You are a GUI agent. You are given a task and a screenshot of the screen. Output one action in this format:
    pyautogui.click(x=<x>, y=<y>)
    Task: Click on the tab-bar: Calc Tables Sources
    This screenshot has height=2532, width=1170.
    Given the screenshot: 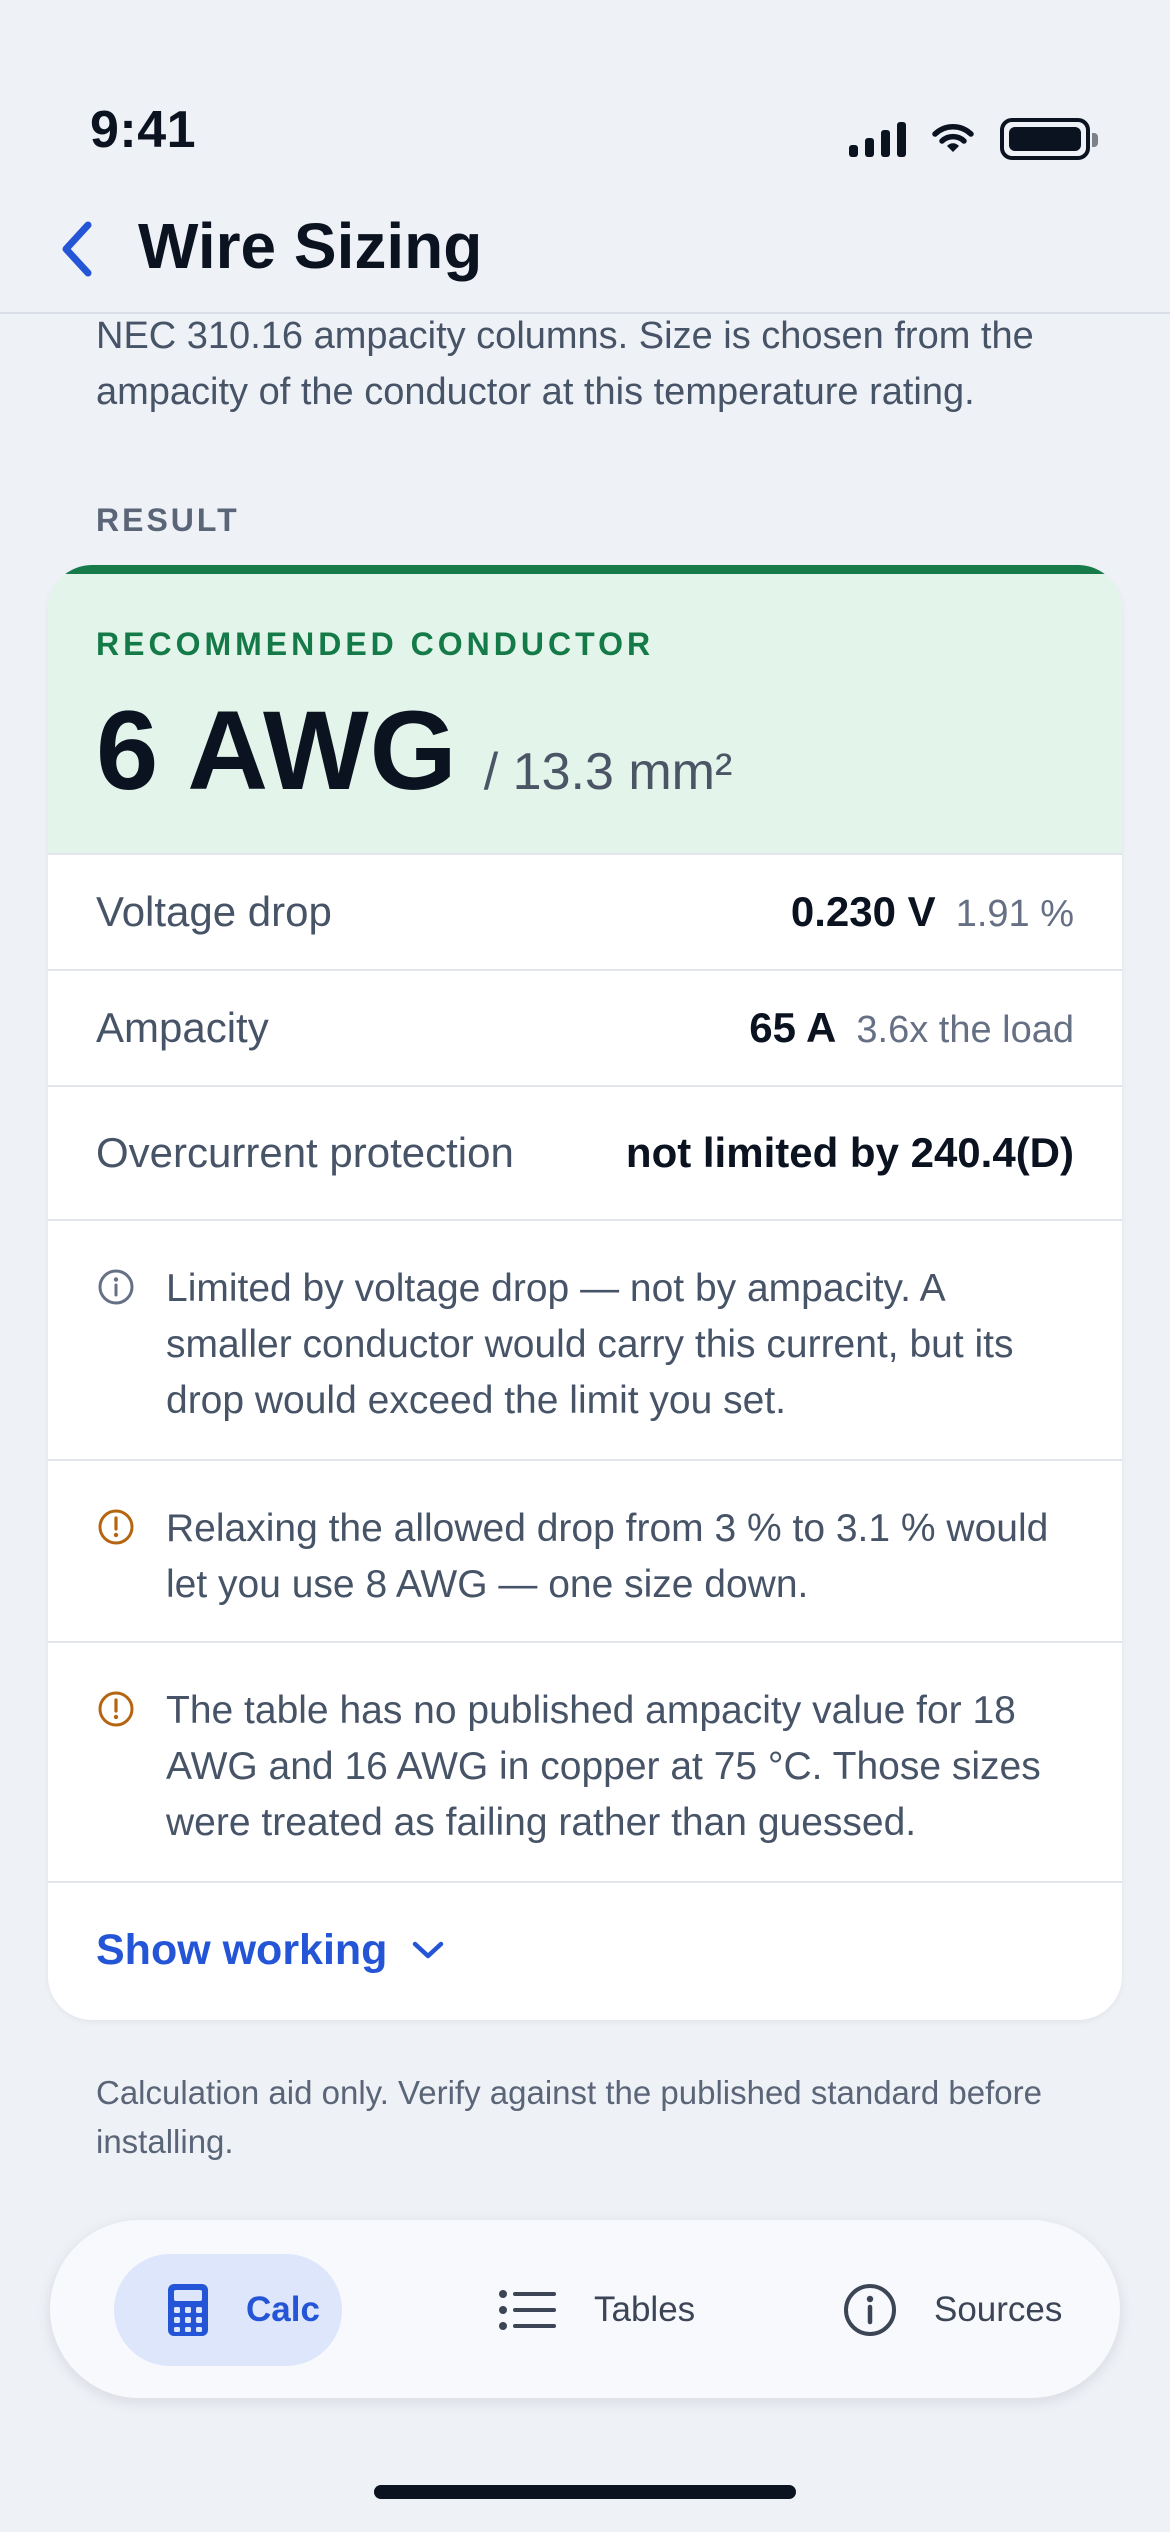 What is the action you would take?
    pyautogui.click(x=585, y=2309)
    